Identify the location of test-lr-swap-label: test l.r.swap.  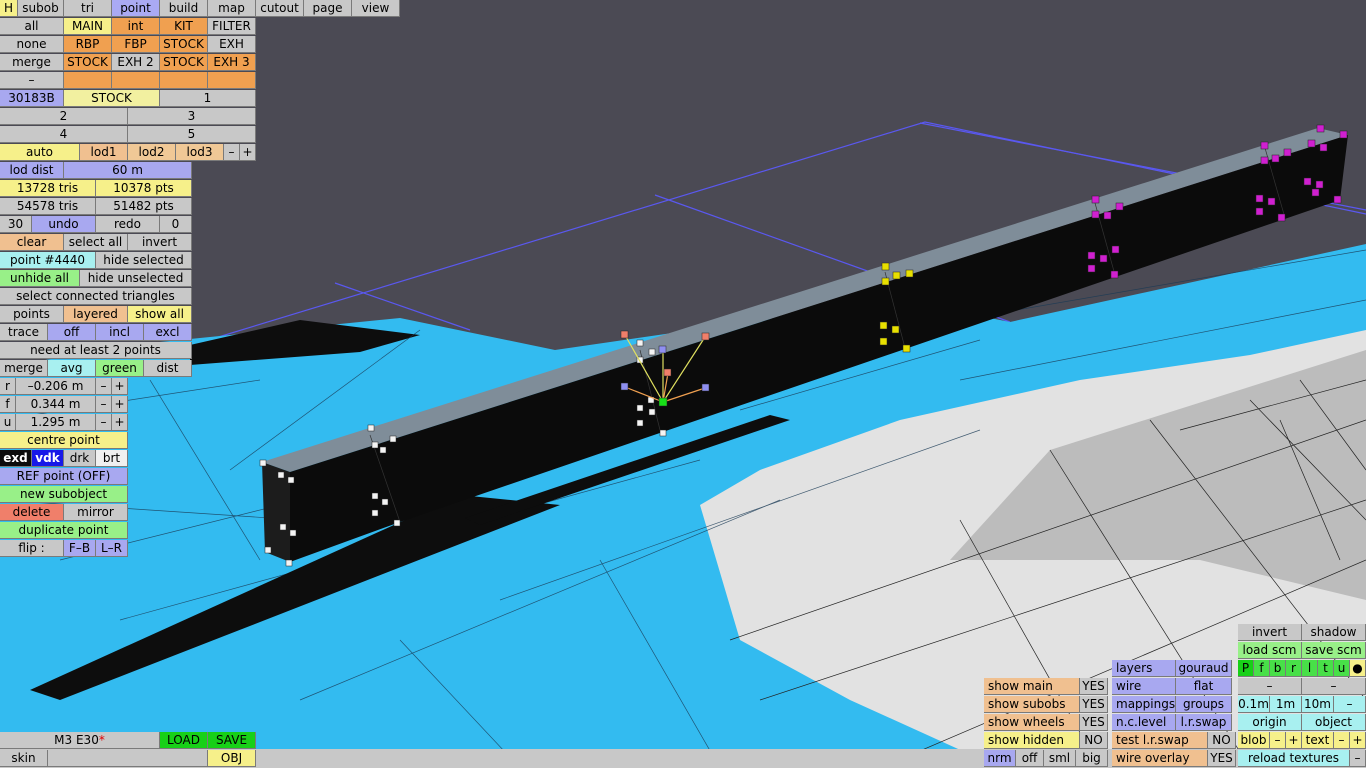
(1160, 740).